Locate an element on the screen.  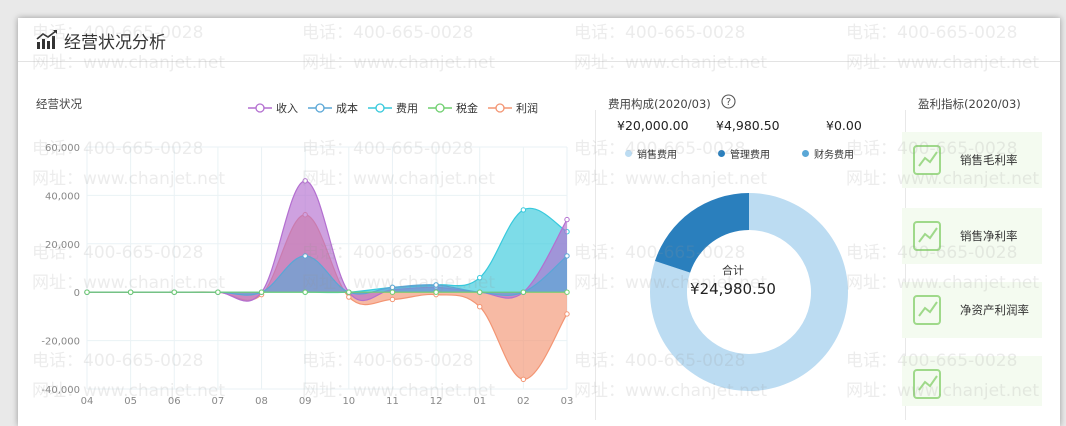
trend-board-icon is located at coordinates (927, 160).